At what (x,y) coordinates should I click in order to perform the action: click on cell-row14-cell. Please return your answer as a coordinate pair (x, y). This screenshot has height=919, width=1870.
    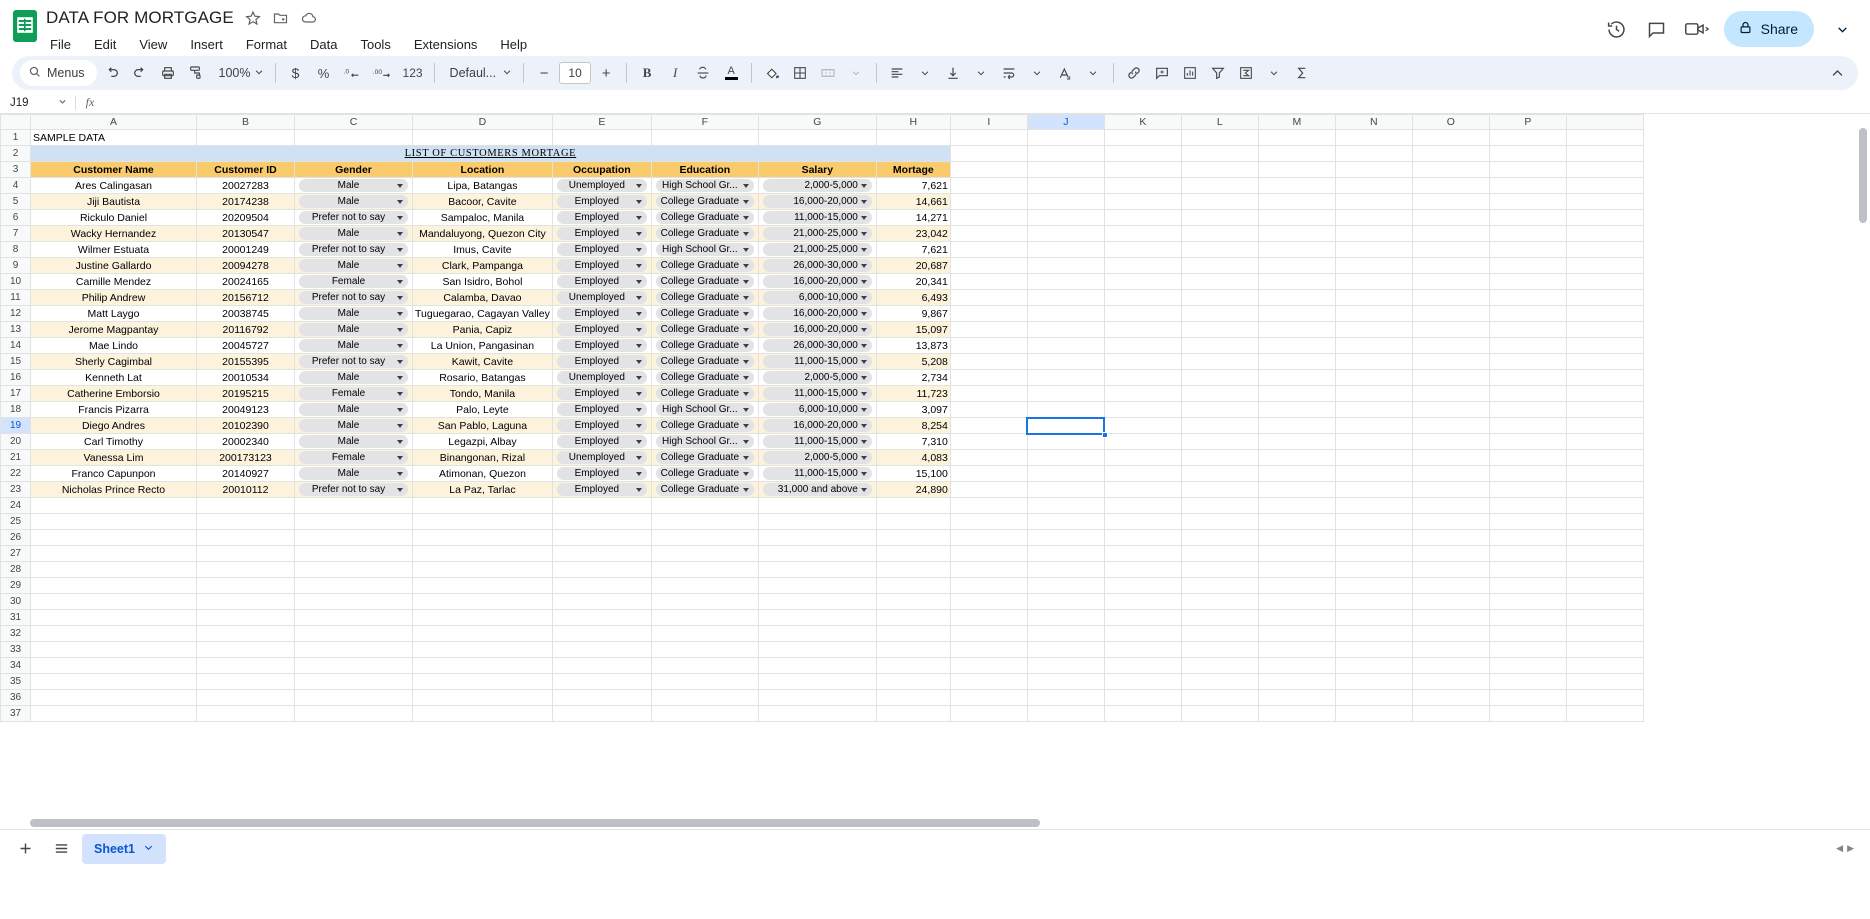
    Looking at the image, I should click on (1219, 345).